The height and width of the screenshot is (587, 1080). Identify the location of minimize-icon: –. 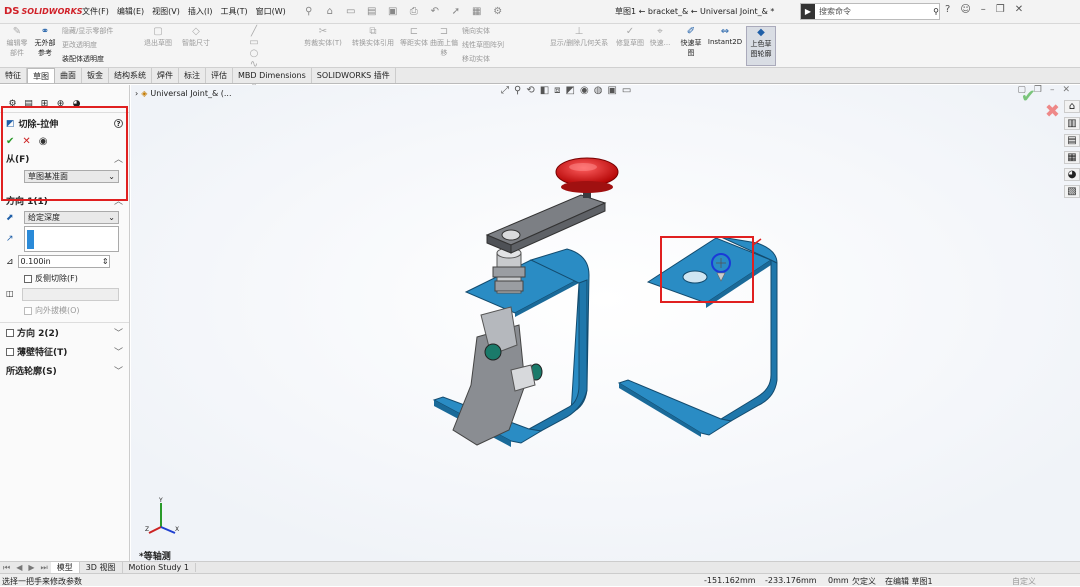
(983, 9).